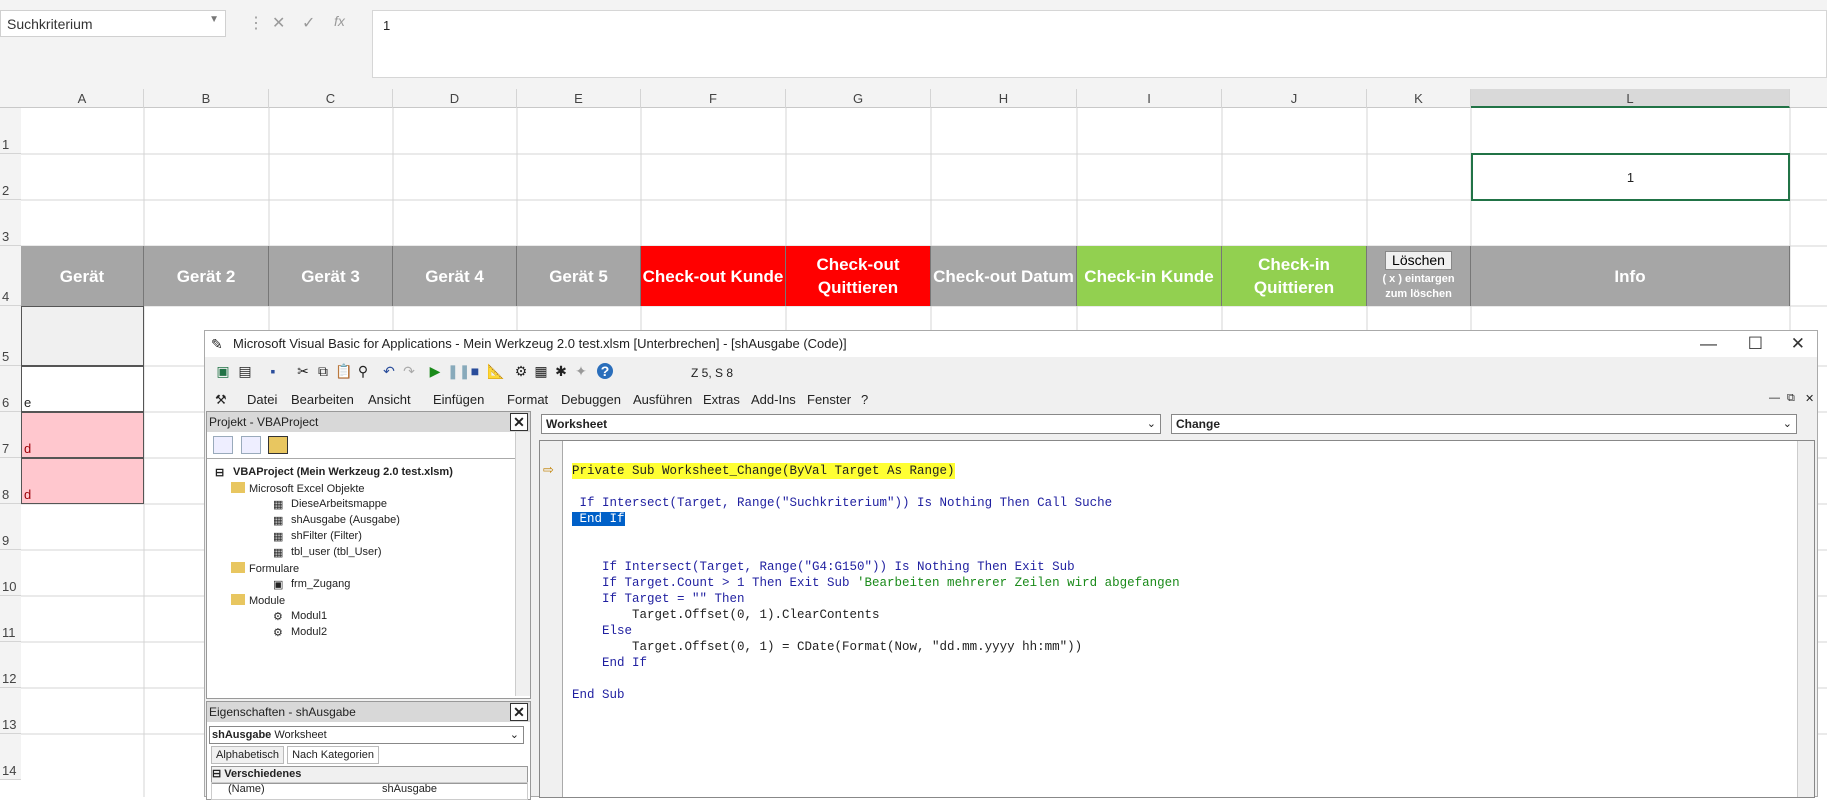  What do you see at coordinates (278, 445) in the screenshot?
I see `toggle-folders-icon` at bounding box center [278, 445].